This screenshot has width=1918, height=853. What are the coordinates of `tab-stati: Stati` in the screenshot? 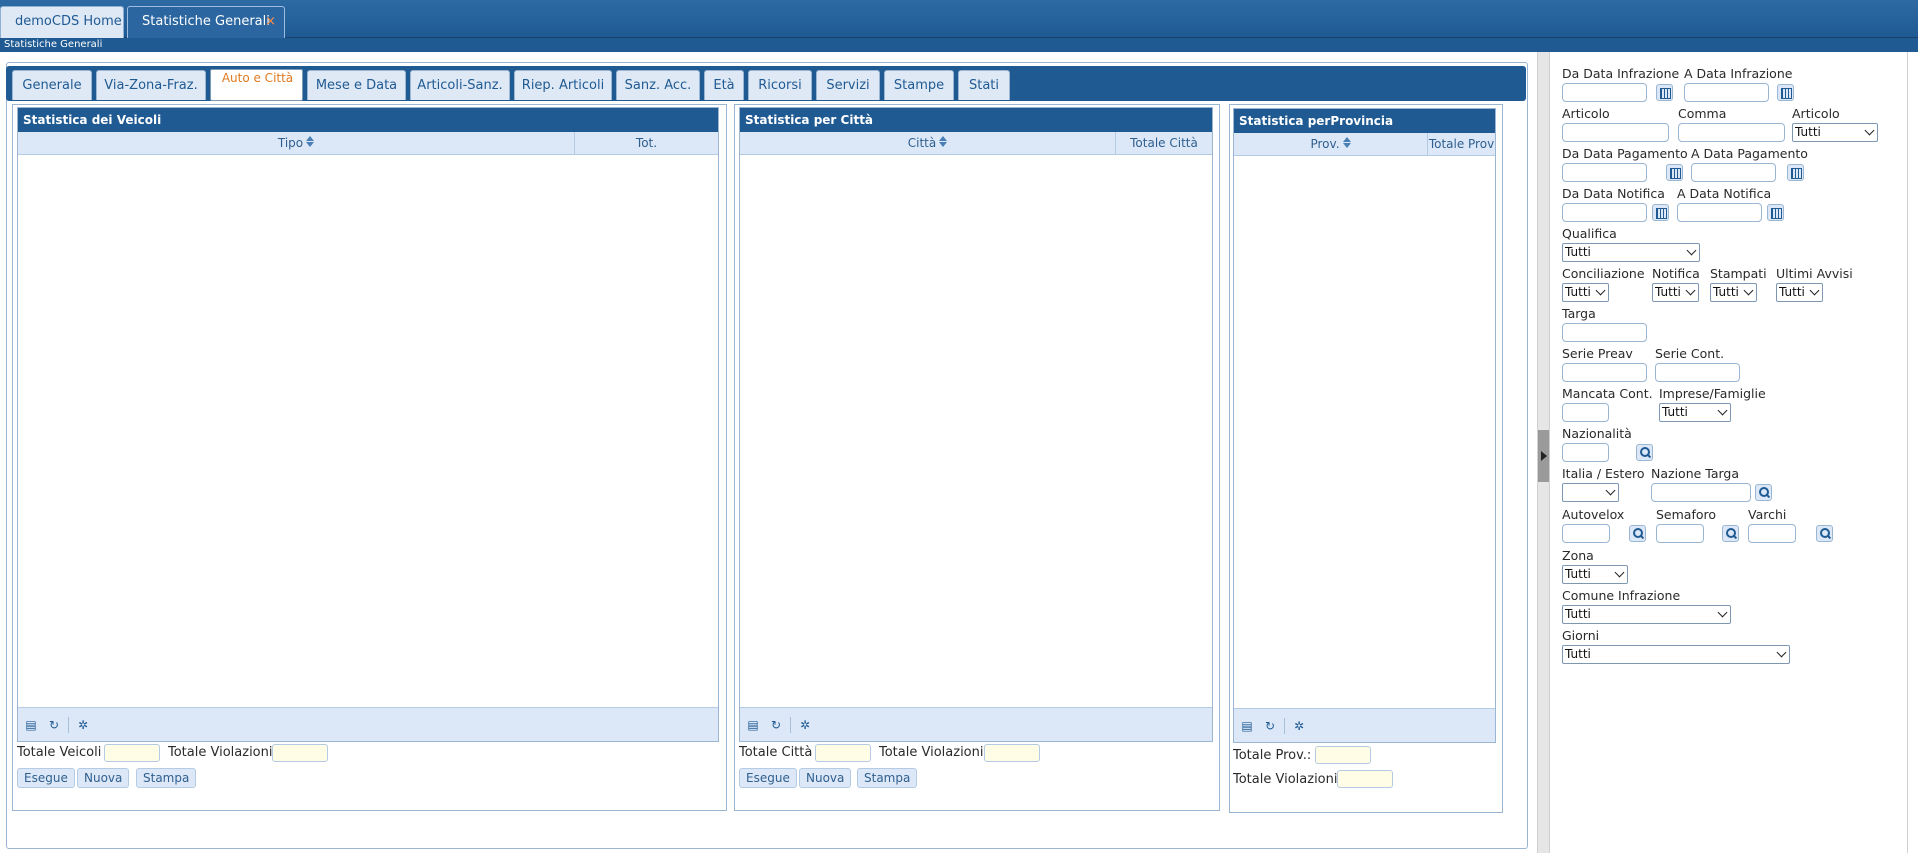 It's located at (984, 85).